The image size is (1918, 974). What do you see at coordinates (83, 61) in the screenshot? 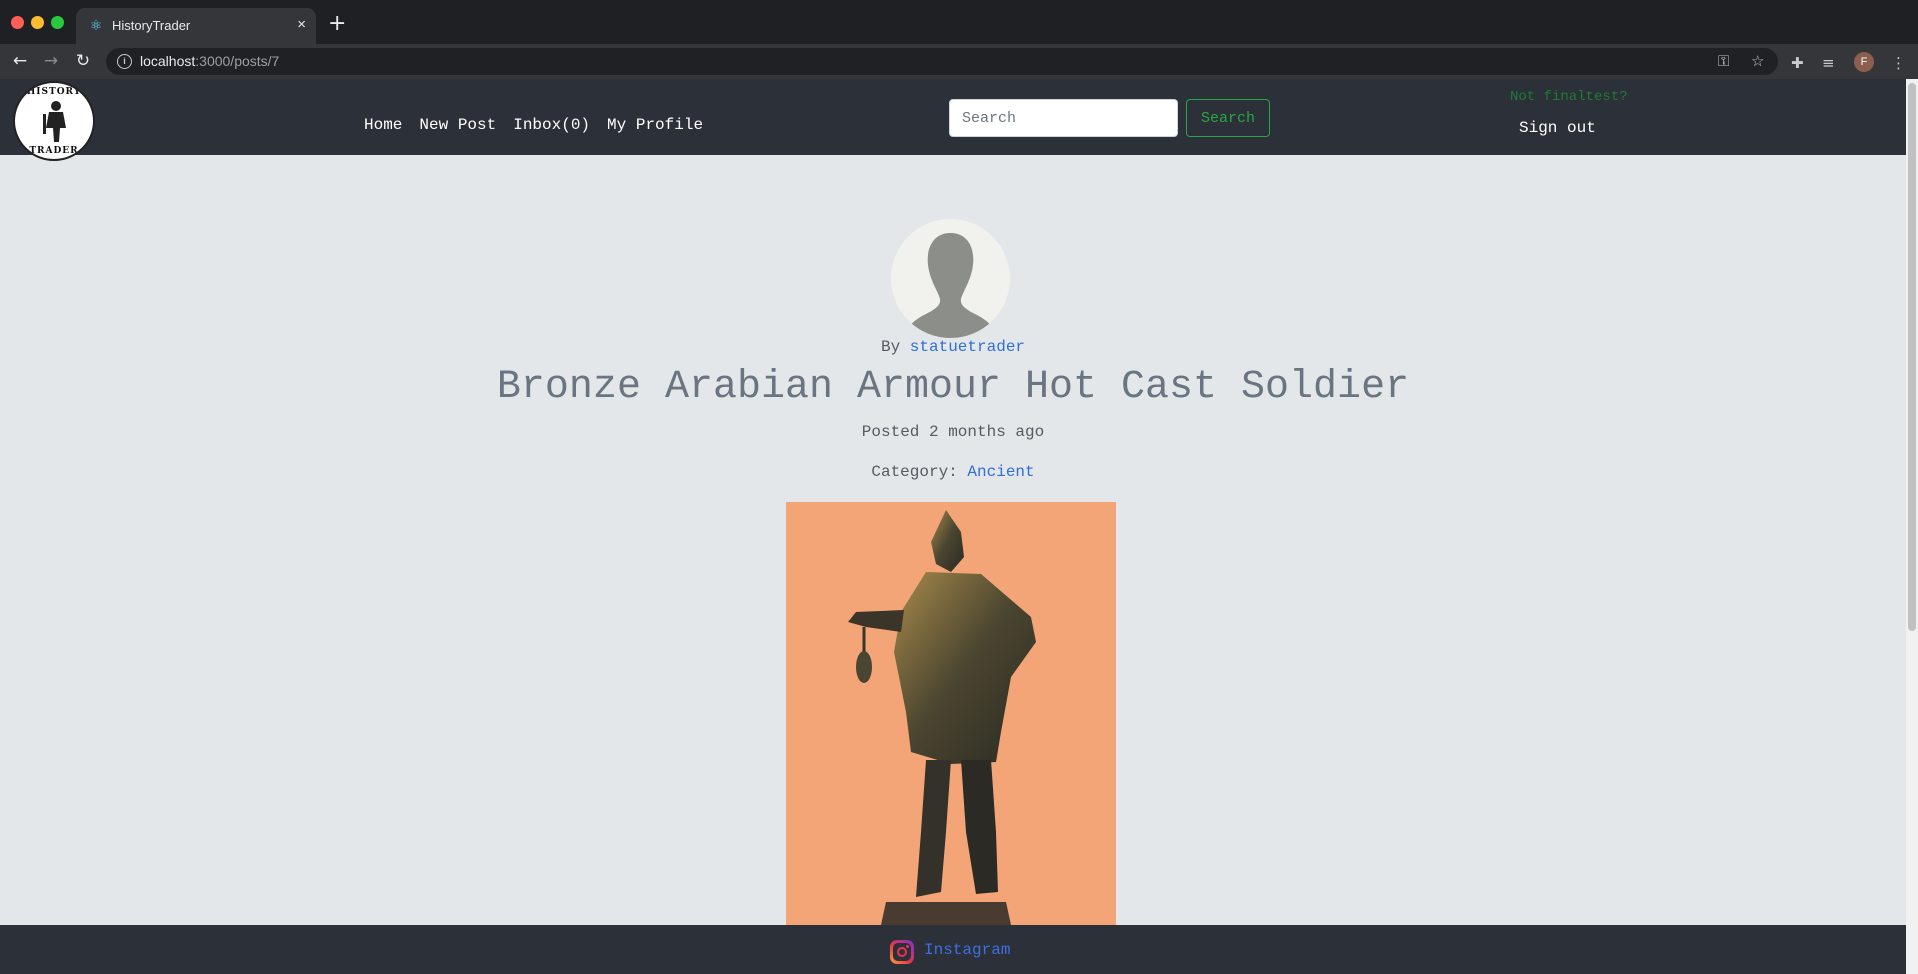
I see `reload-icon: ↻` at bounding box center [83, 61].